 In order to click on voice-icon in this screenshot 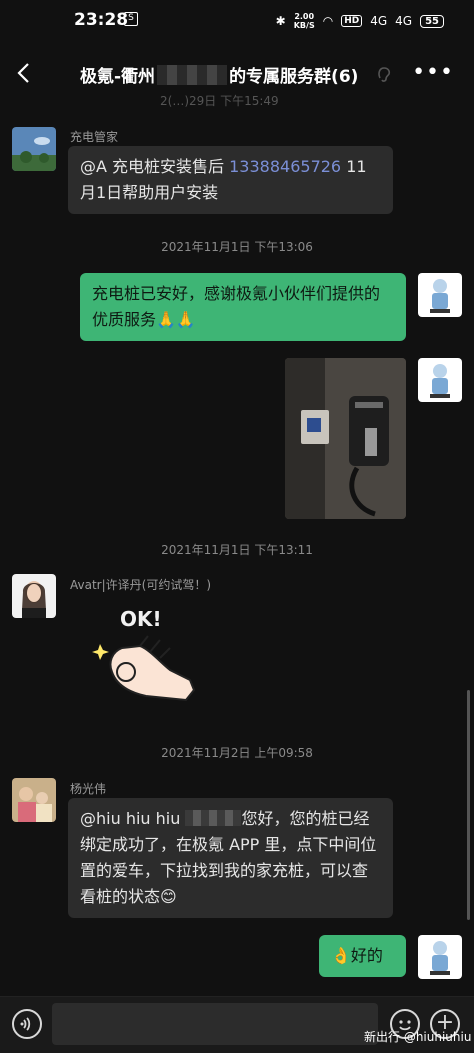, I will do `click(27, 1024)`.